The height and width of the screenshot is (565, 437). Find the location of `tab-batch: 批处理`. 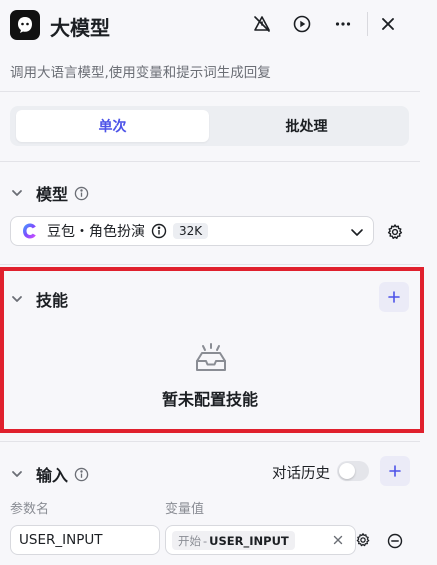

tab-batch: 批处理 is located at coordinates (306, 126).